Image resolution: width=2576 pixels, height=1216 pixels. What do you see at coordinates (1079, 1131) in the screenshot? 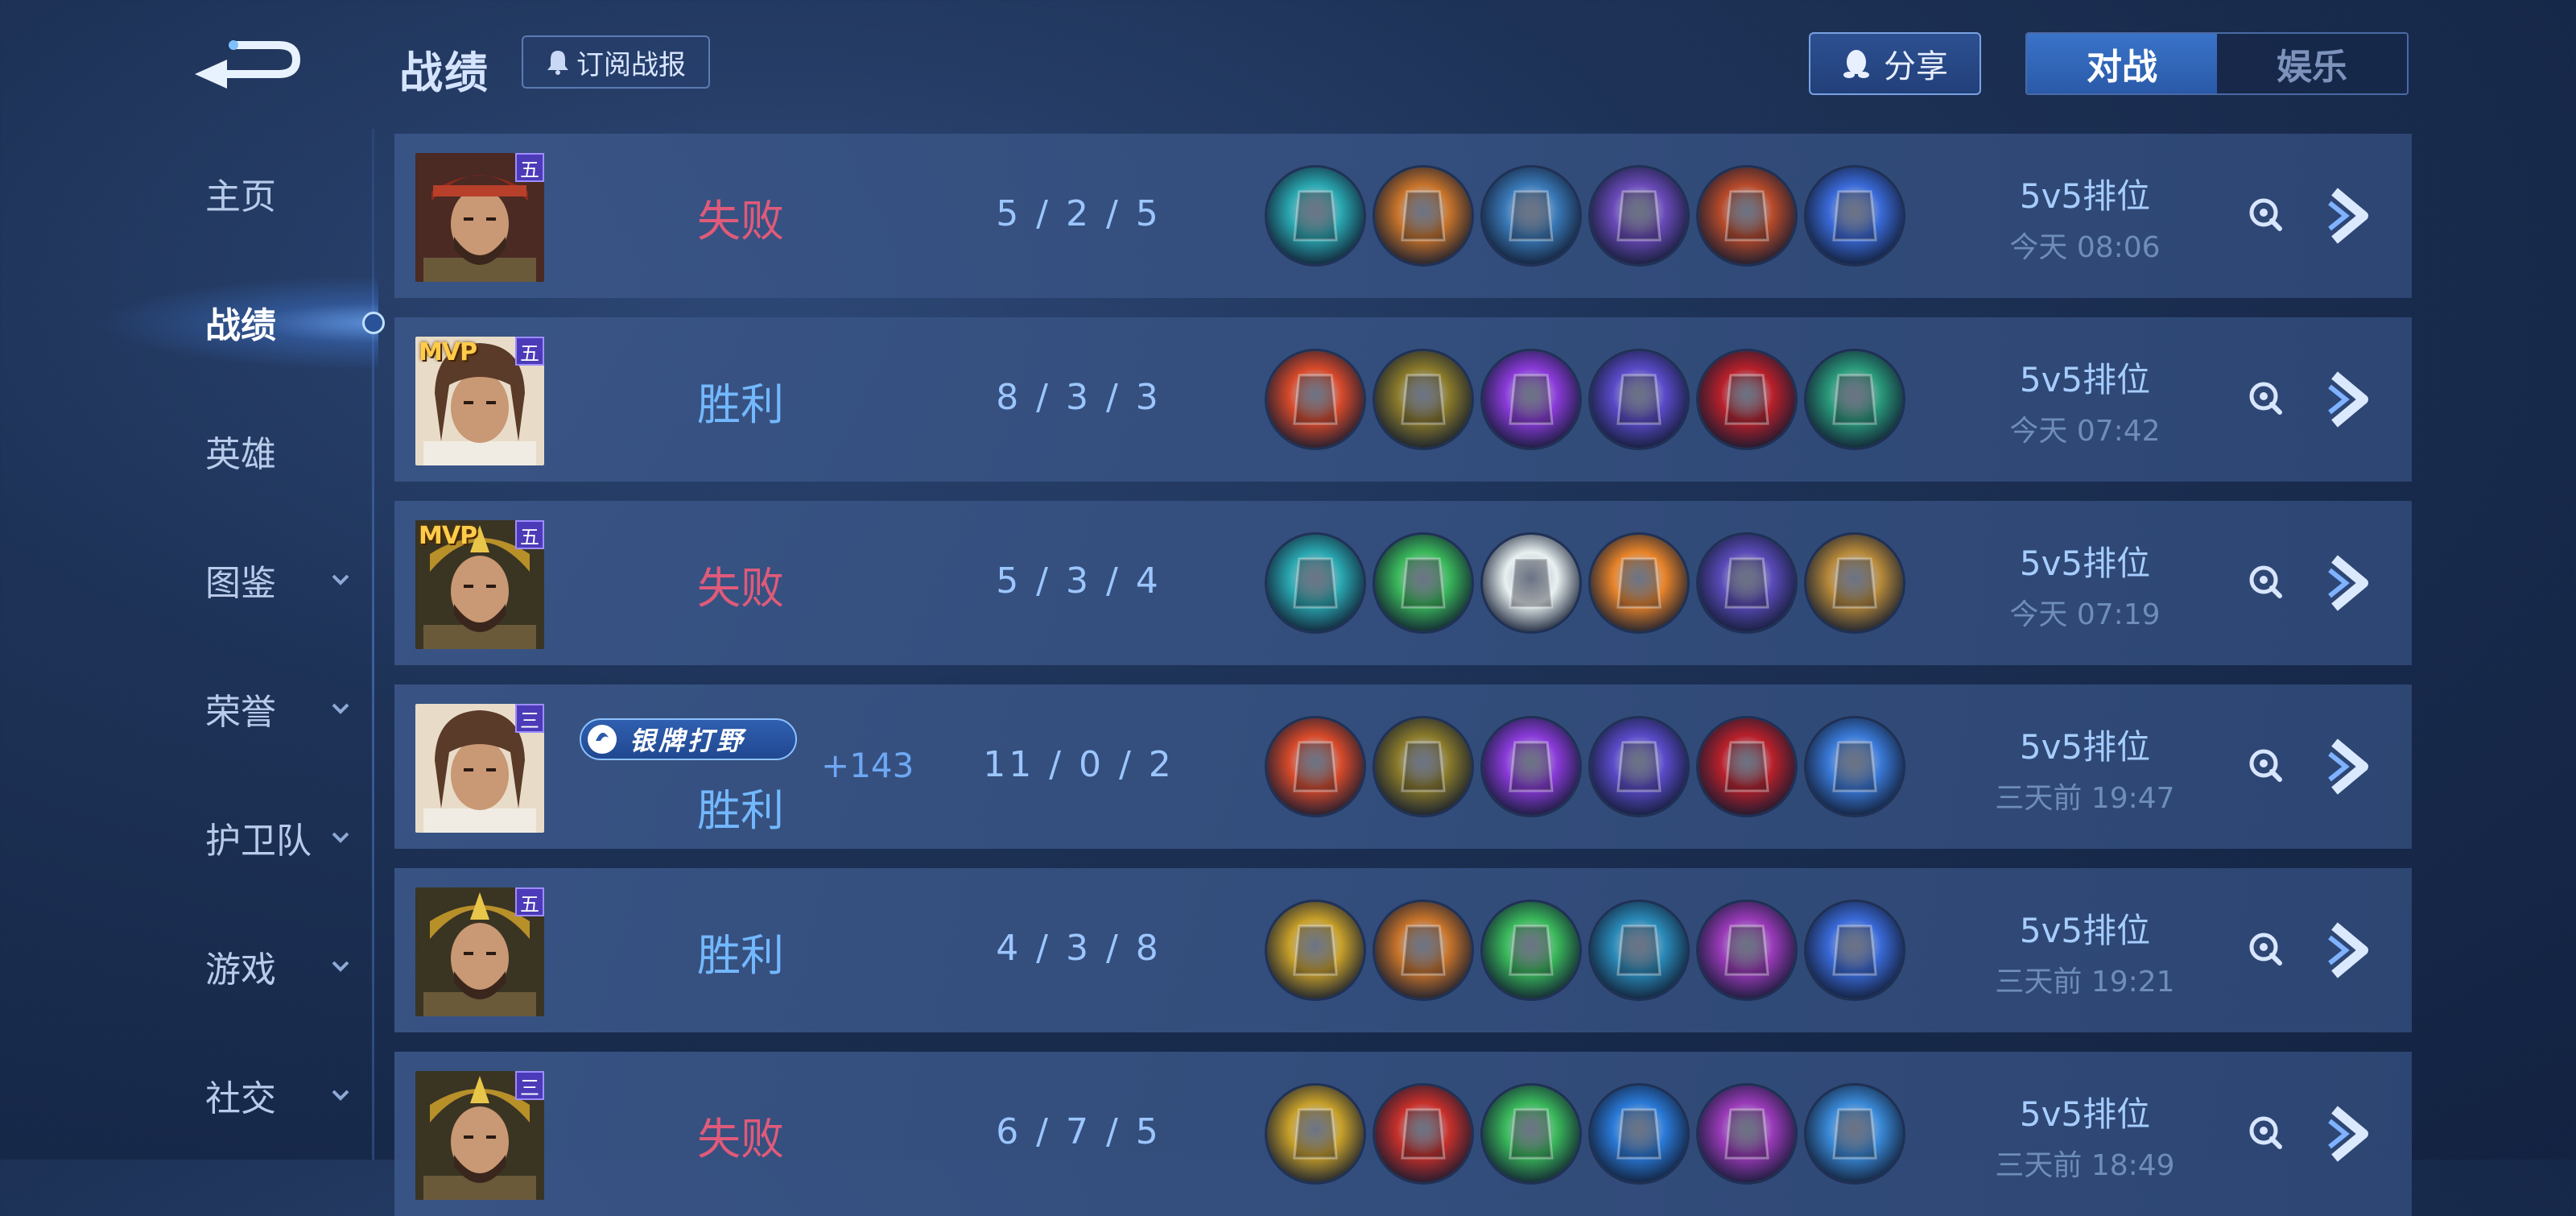
I see `kda-score: 6 / 7 / 5` at bounding box center [1079, 1131].